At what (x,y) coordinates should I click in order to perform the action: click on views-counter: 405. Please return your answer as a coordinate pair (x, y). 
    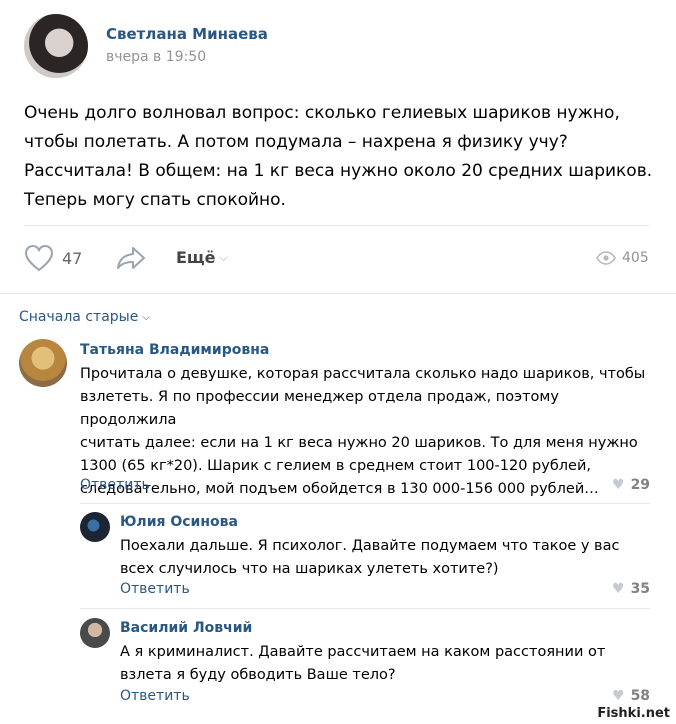
    Looking at the image, I should click on (622, 258).